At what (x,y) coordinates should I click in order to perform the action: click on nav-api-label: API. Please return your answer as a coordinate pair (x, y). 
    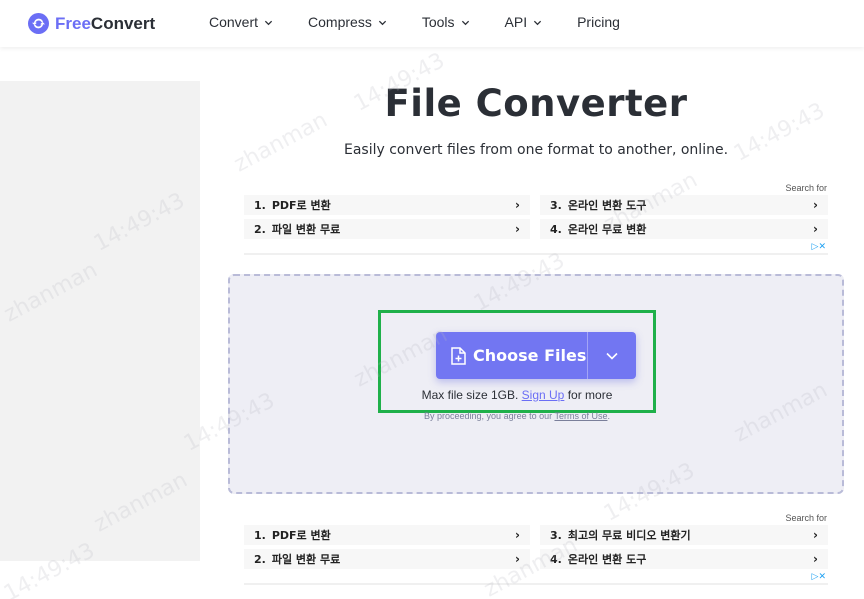
    Looking at the image, I should click on (516, 22).